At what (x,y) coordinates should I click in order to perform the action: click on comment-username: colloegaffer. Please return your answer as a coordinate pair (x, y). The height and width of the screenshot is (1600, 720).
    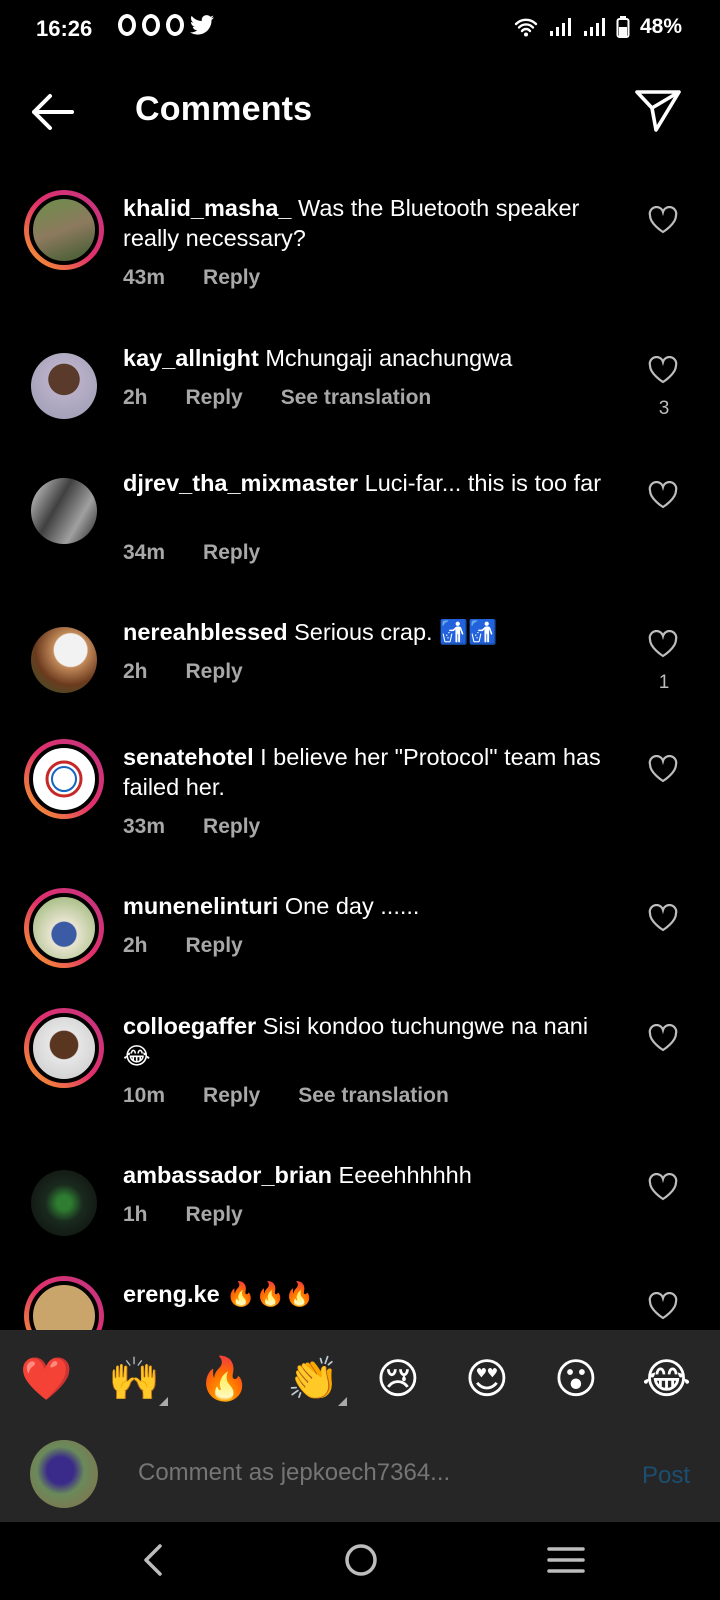
    Looking at the image, I should click on (189, 1026).